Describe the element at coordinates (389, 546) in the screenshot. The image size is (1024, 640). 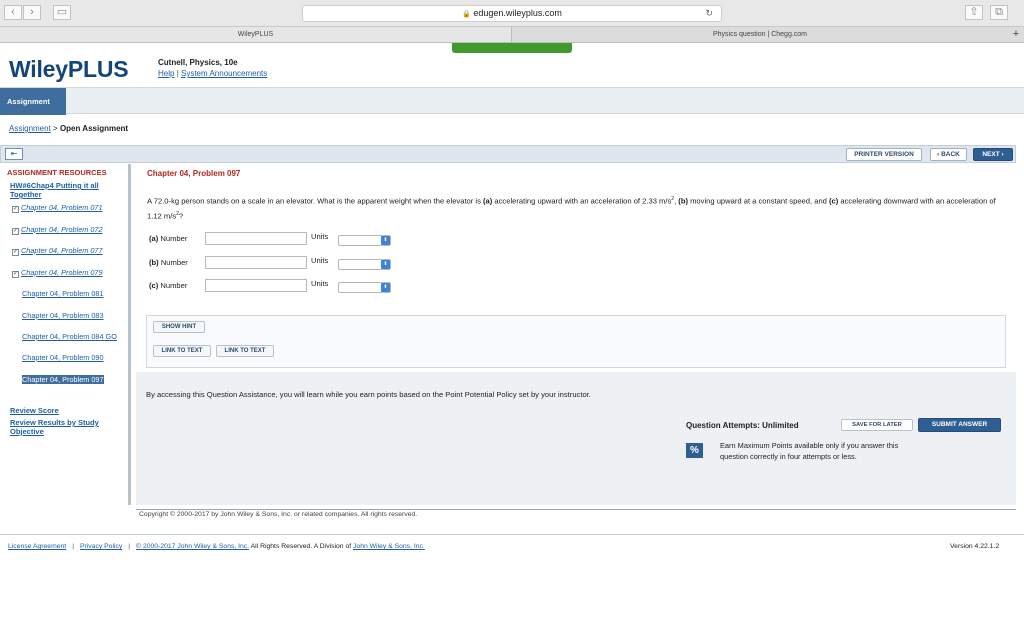
I see `wiley-company-link: John Wiley & Sons, Inc.` at that location.